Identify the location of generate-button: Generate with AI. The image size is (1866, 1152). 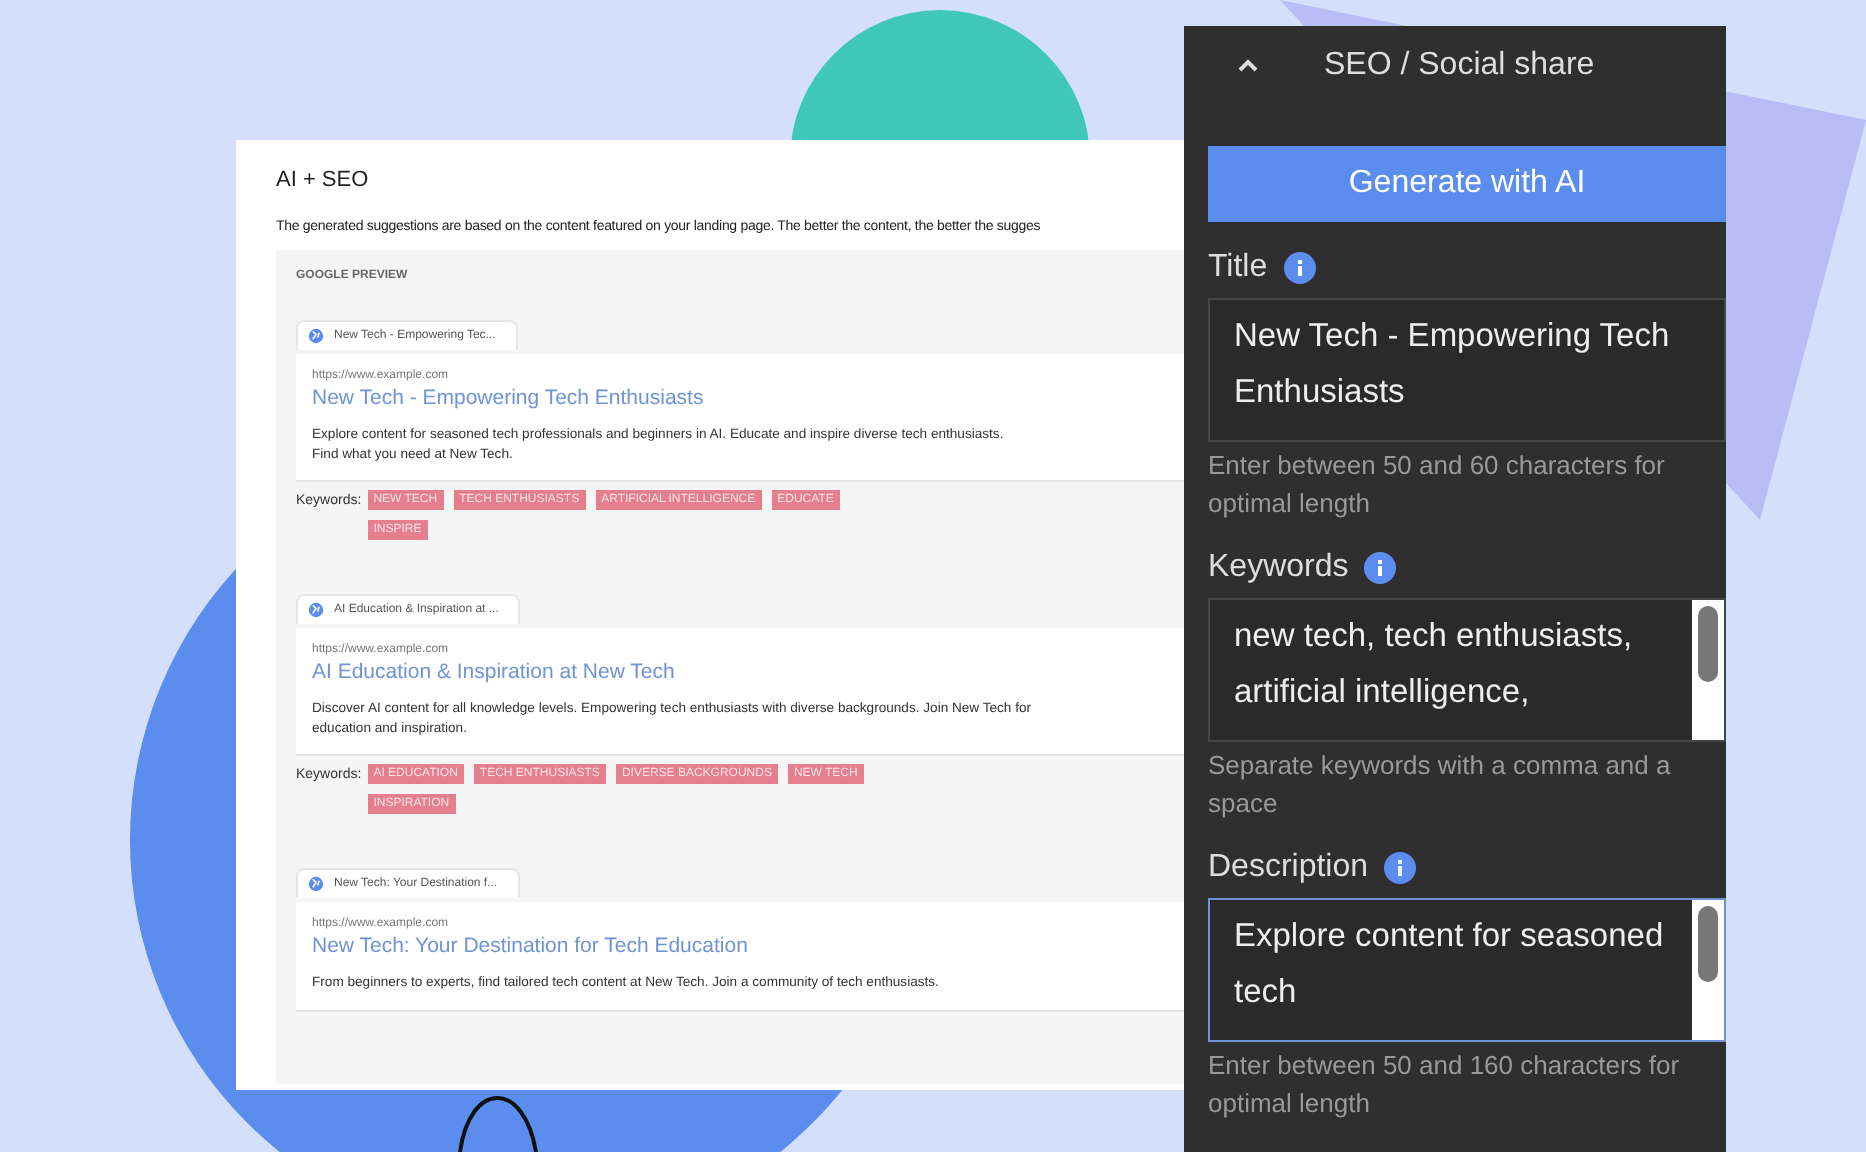
(1467, 184).